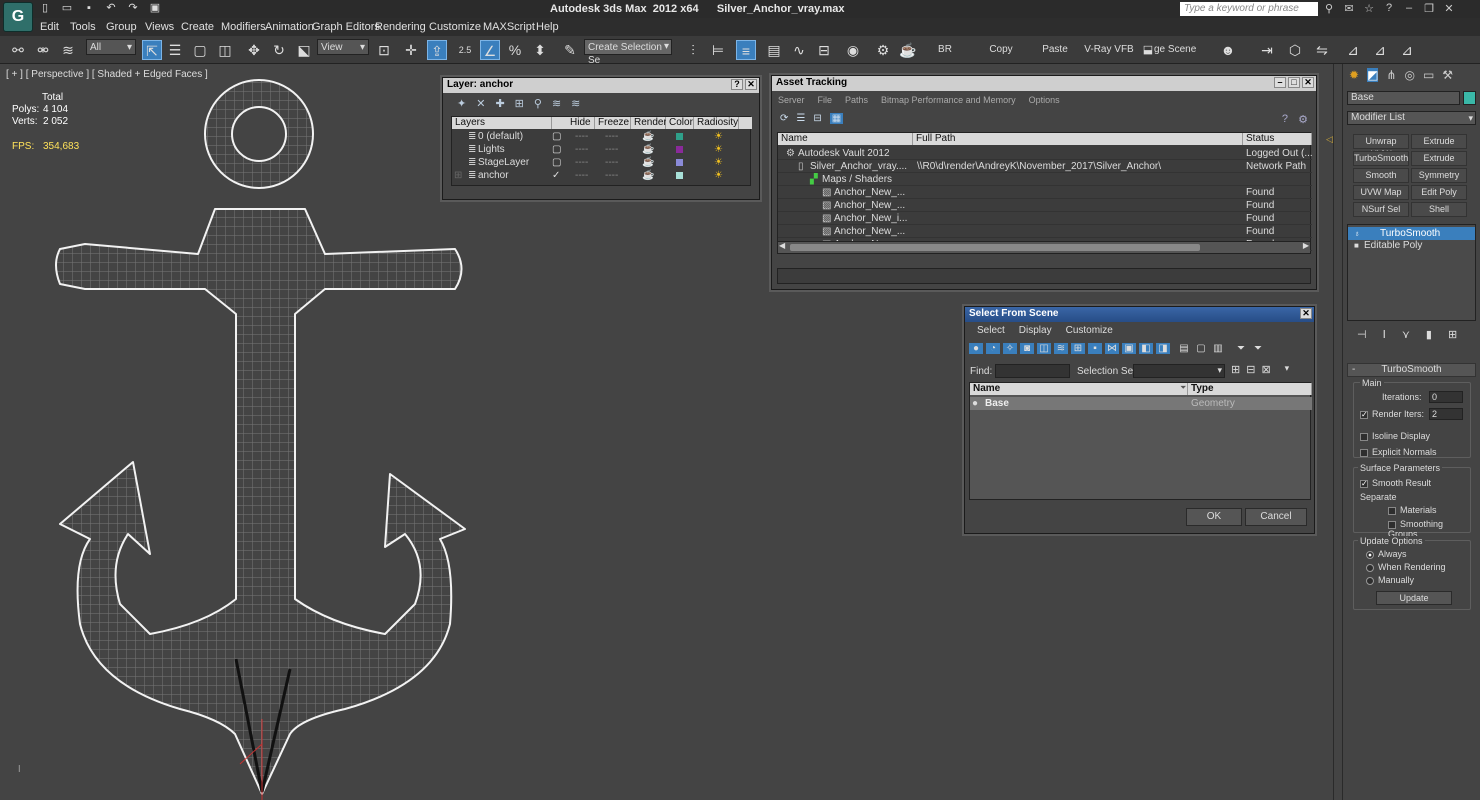 This screenshot has height=800, width=1480. What do you see at coordinates (1078, 139) in the screenshot?
I see `col-full-path: Full Path` at bounding box center [1078, 139].